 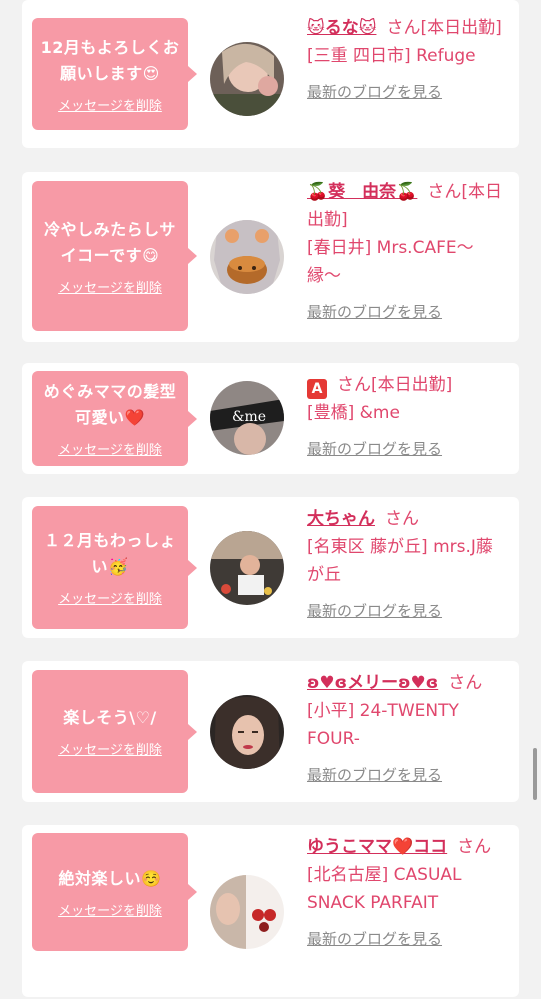 What do you see at coordinates (383, 725) in the screenshot?
I see `shop-location: [小平] 24-TWENTY FOUR-` at bounding box center [383, 725].